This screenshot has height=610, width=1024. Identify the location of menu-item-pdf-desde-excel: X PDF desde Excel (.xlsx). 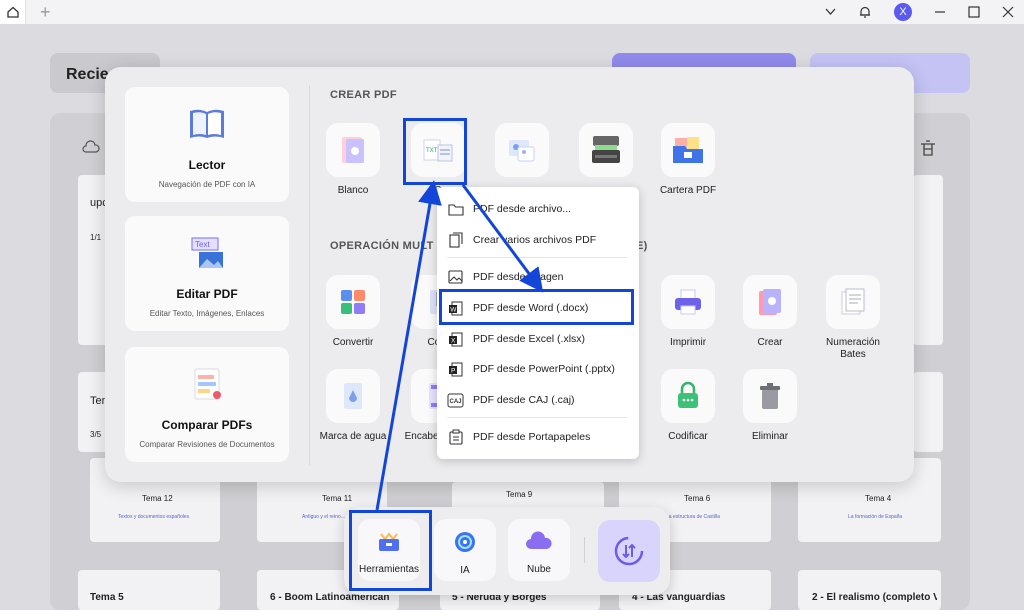
(538, 339).